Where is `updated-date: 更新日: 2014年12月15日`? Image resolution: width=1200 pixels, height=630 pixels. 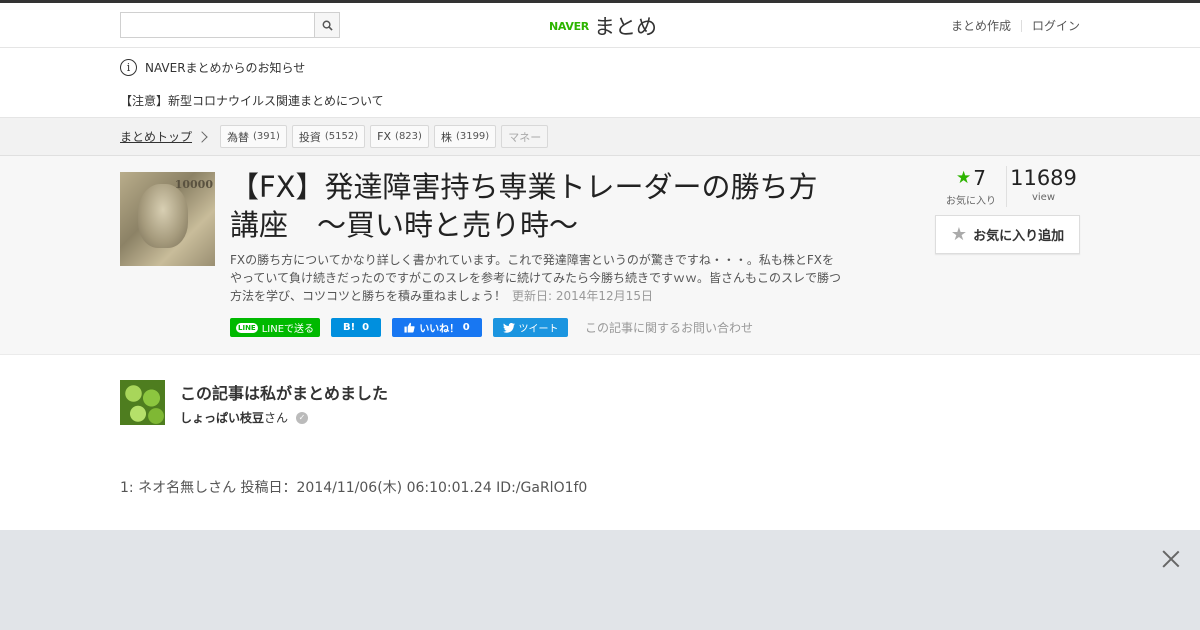 updated-date: 更新日: 2014年12月15日 is located at coordinates (582, 296).